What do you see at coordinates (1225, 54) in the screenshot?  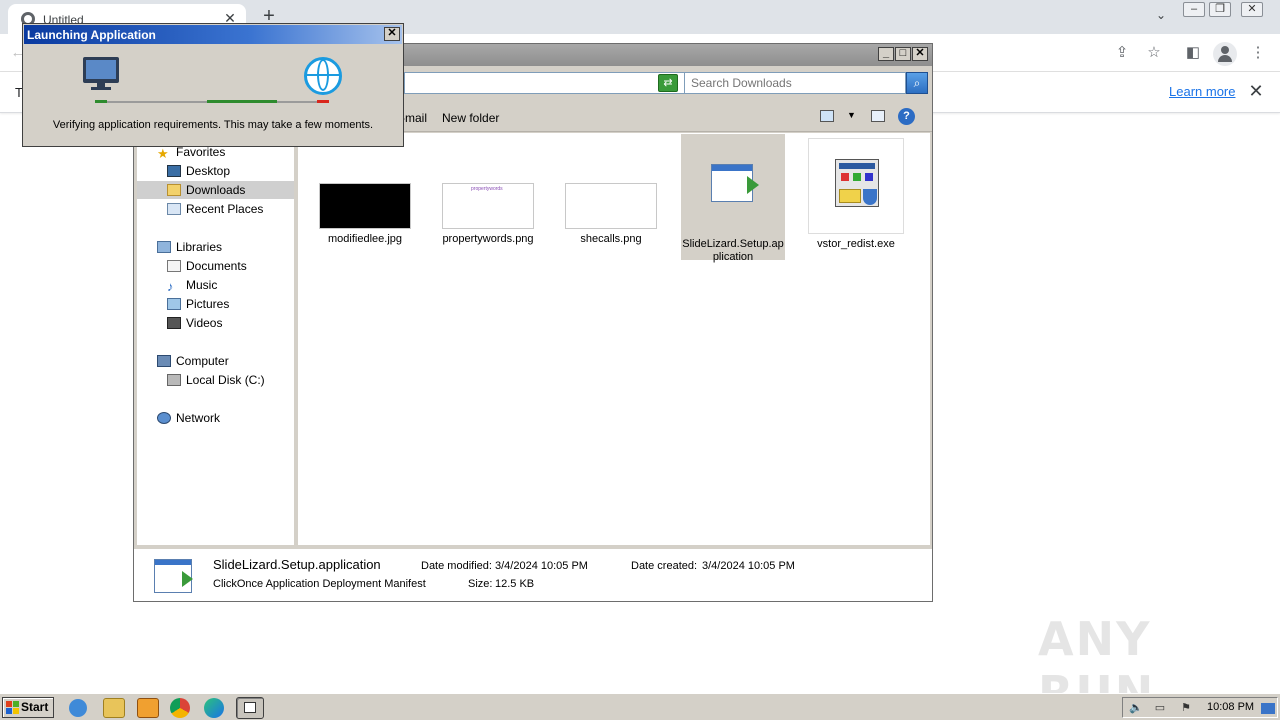 I see `profile-avatar` at bounding box center [1225, 54].